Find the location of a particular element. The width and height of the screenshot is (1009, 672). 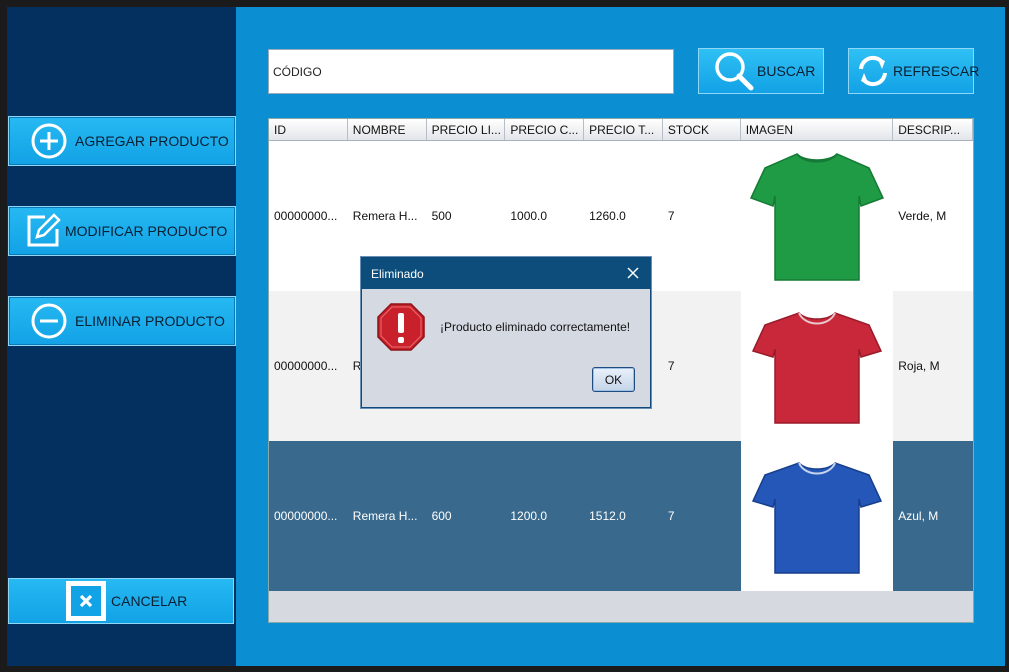

cell-descripcion: Verde, M is located at coordinates (922, 216).